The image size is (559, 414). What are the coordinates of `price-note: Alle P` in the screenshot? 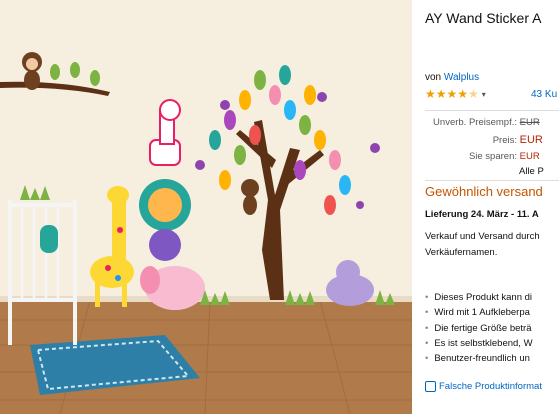 It's located at (531, 171).